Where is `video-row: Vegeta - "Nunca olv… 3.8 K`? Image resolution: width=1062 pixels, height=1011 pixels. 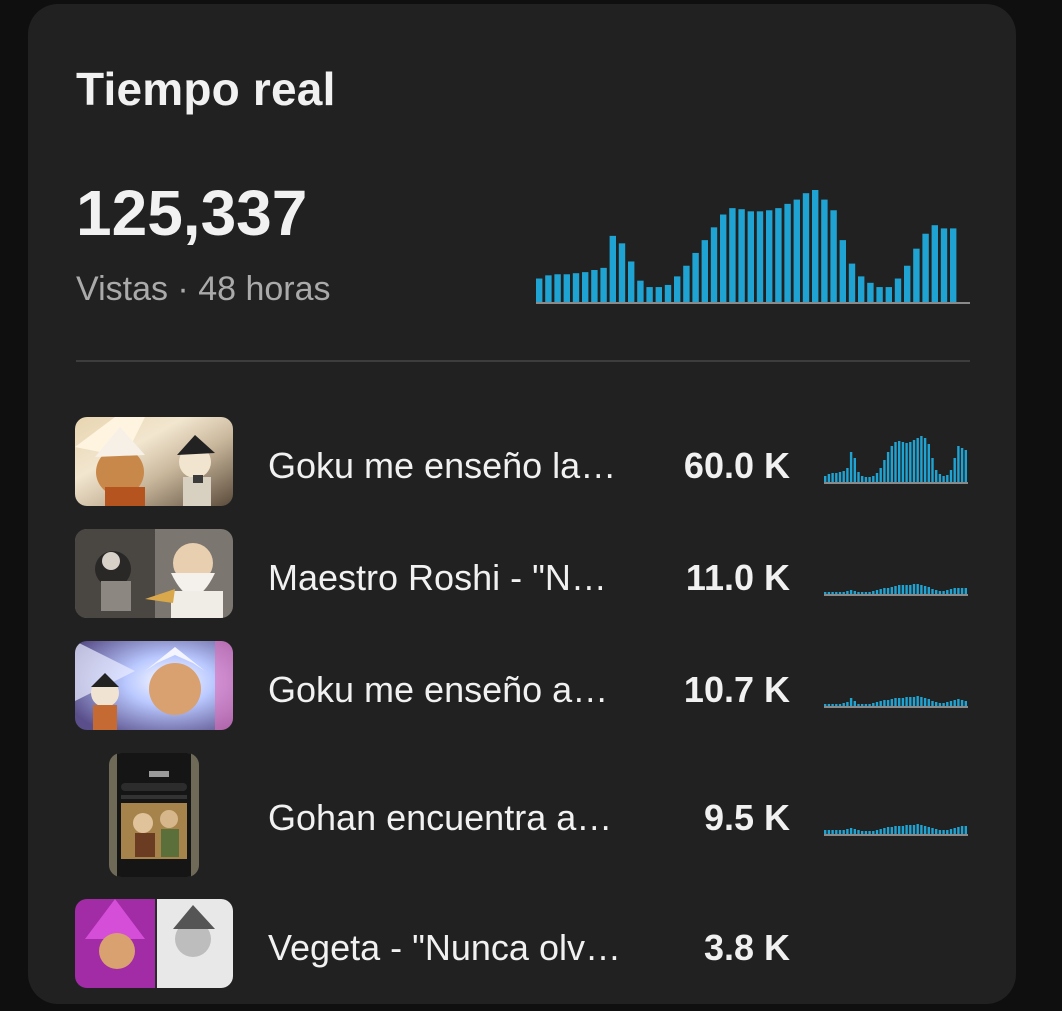 video-row: Vegeta - "Nunca olv… 3.8 K is located at coordinates (522, 955).